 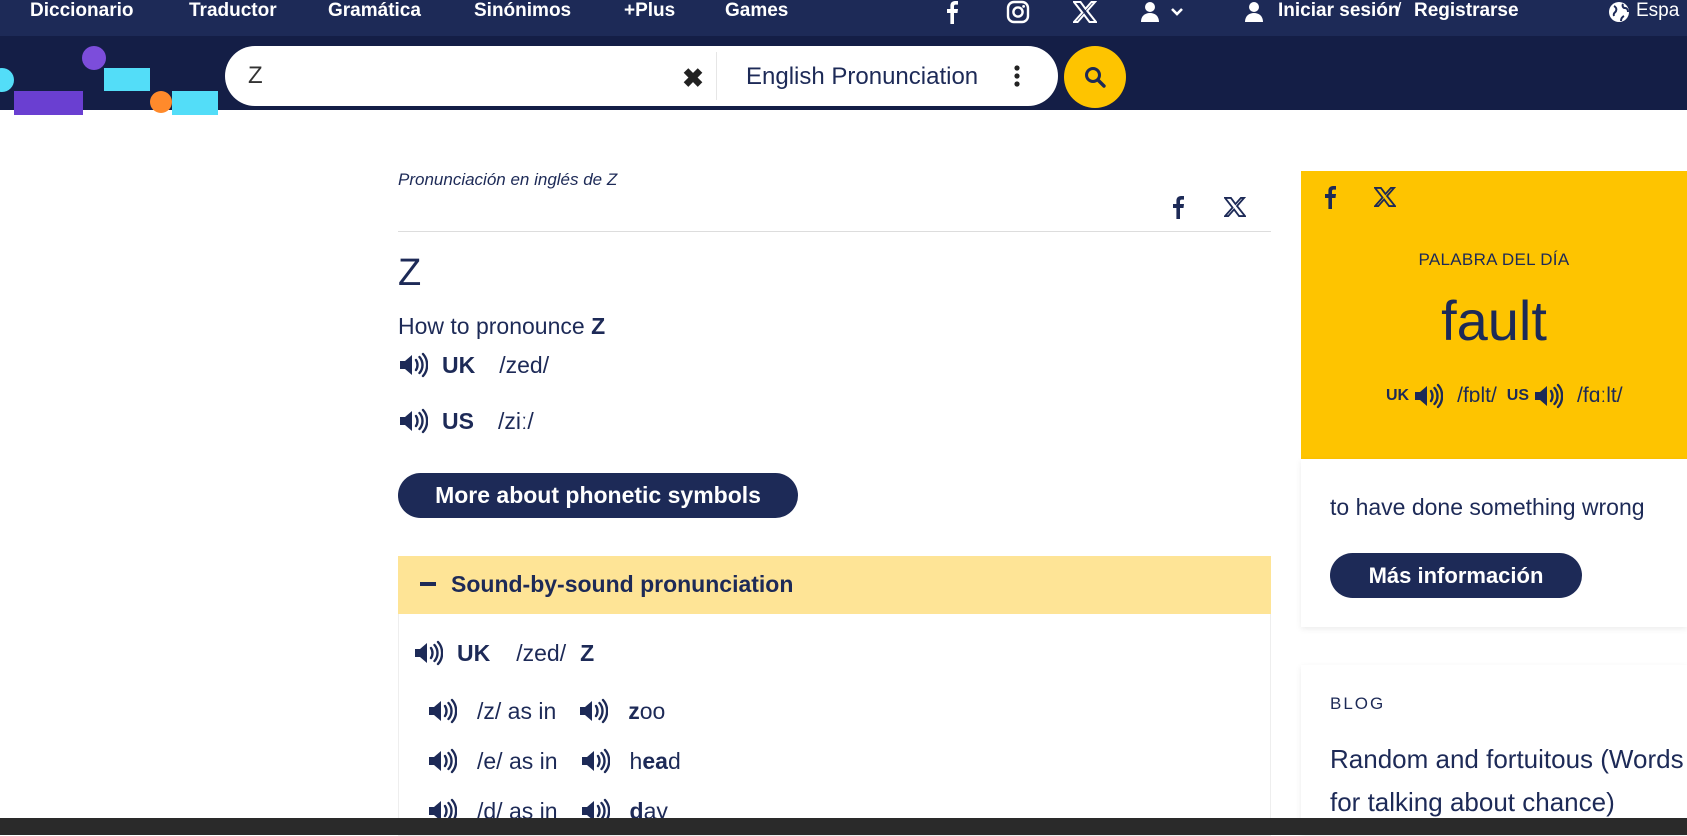 What do you see at coordinates (413, 365) in the screenshot?
I see `uk-audio-speaker-icon` at bounding box center [413, 365].